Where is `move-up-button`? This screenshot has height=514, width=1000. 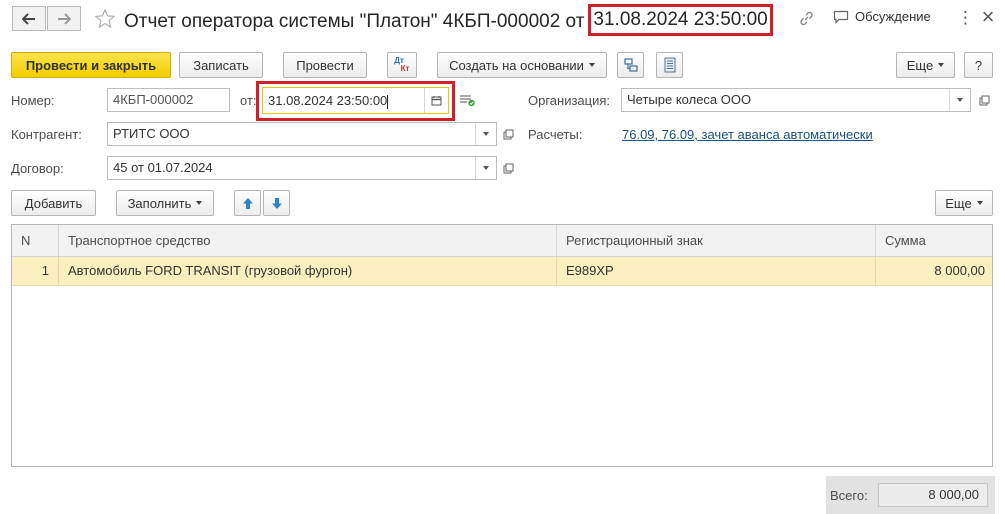
move-up-button is located at coordinates (247, 203).